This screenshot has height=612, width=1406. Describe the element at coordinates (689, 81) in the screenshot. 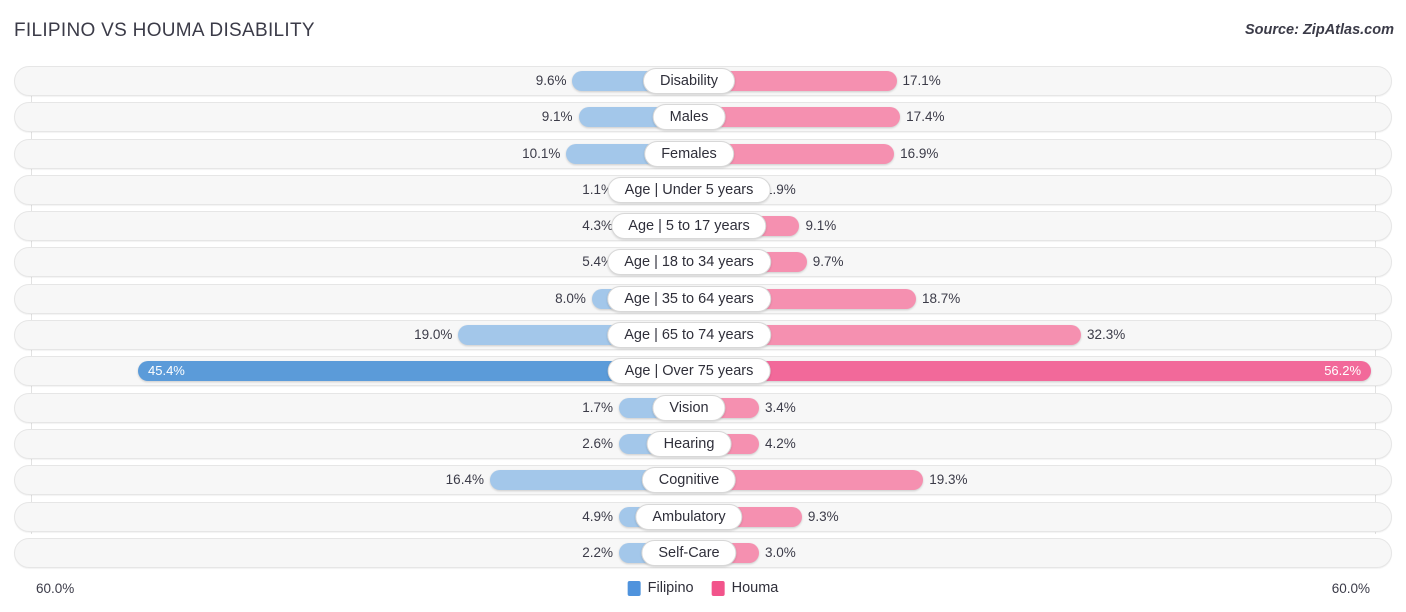

I see `category-label-pill: Disability` at that location.